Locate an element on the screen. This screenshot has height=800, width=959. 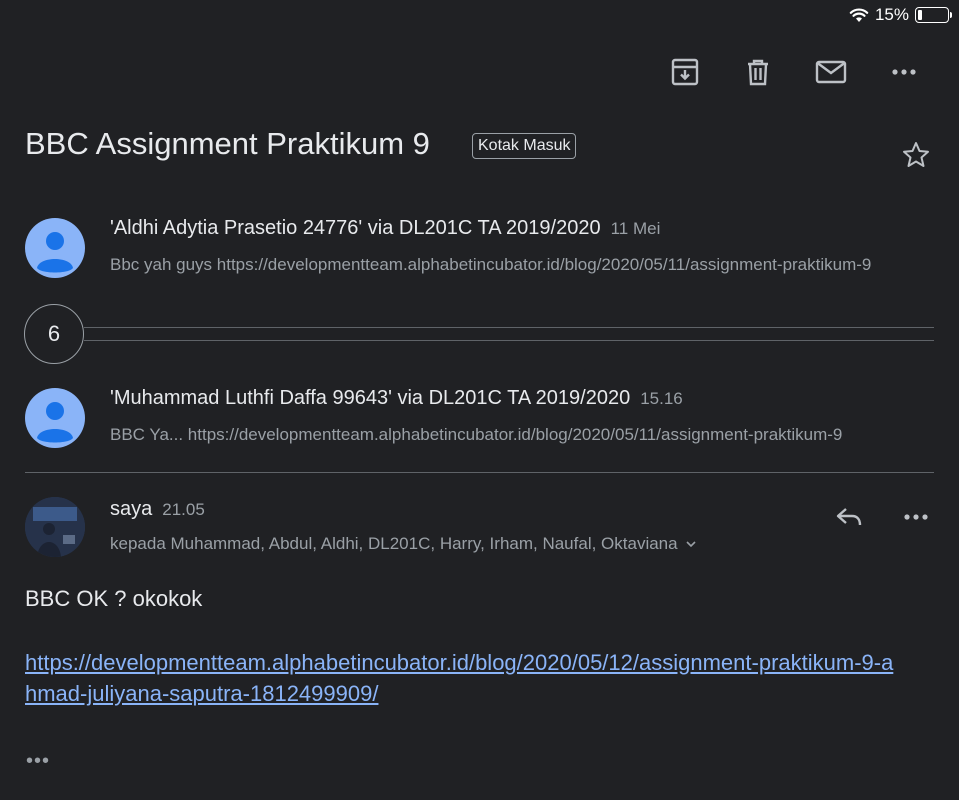
sender-name: saya is located at coordinates (131, 509).